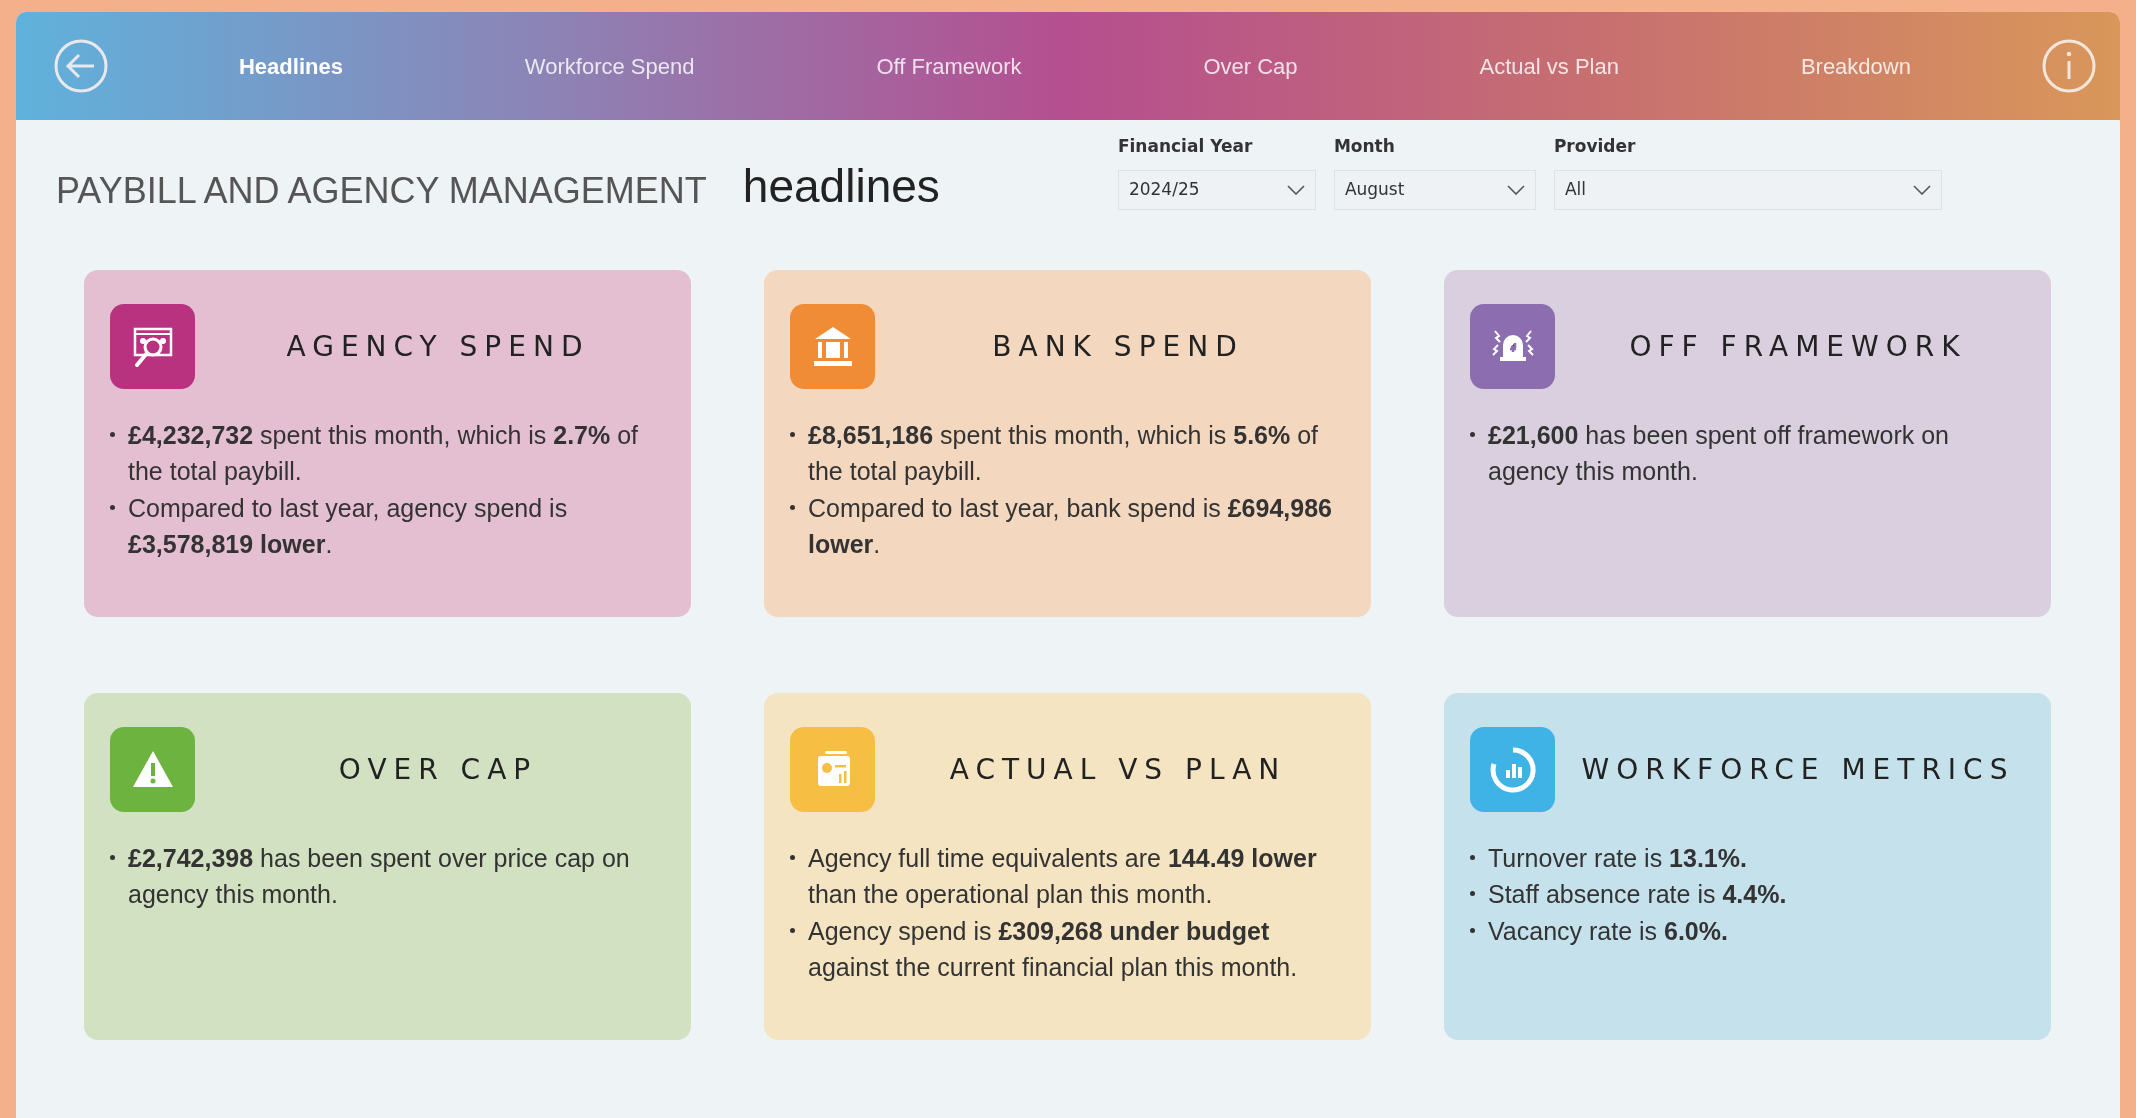 The width and height of the screenshot is (2136, 1118). I want to click on card-title: AGENCY SPEND, so click(438, 346).